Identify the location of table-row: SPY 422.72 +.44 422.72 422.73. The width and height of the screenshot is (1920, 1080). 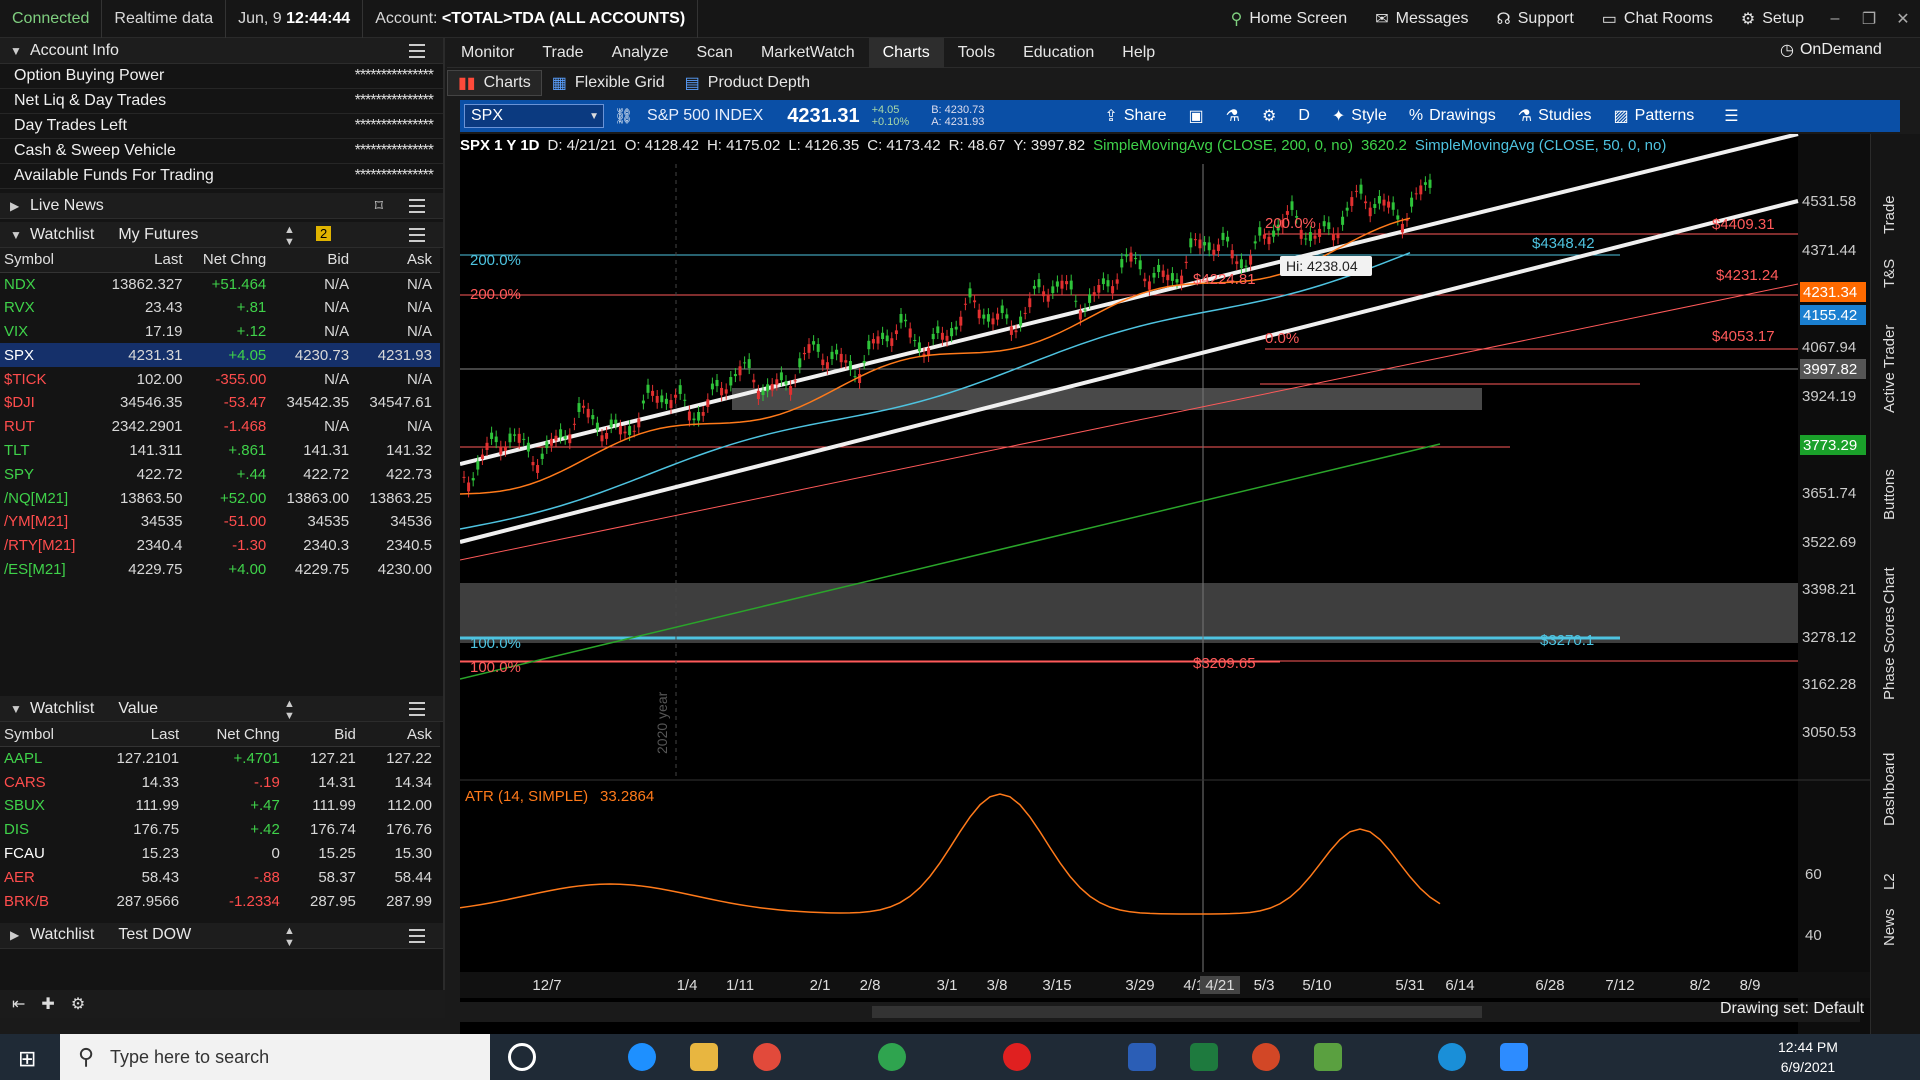
(220, 474).